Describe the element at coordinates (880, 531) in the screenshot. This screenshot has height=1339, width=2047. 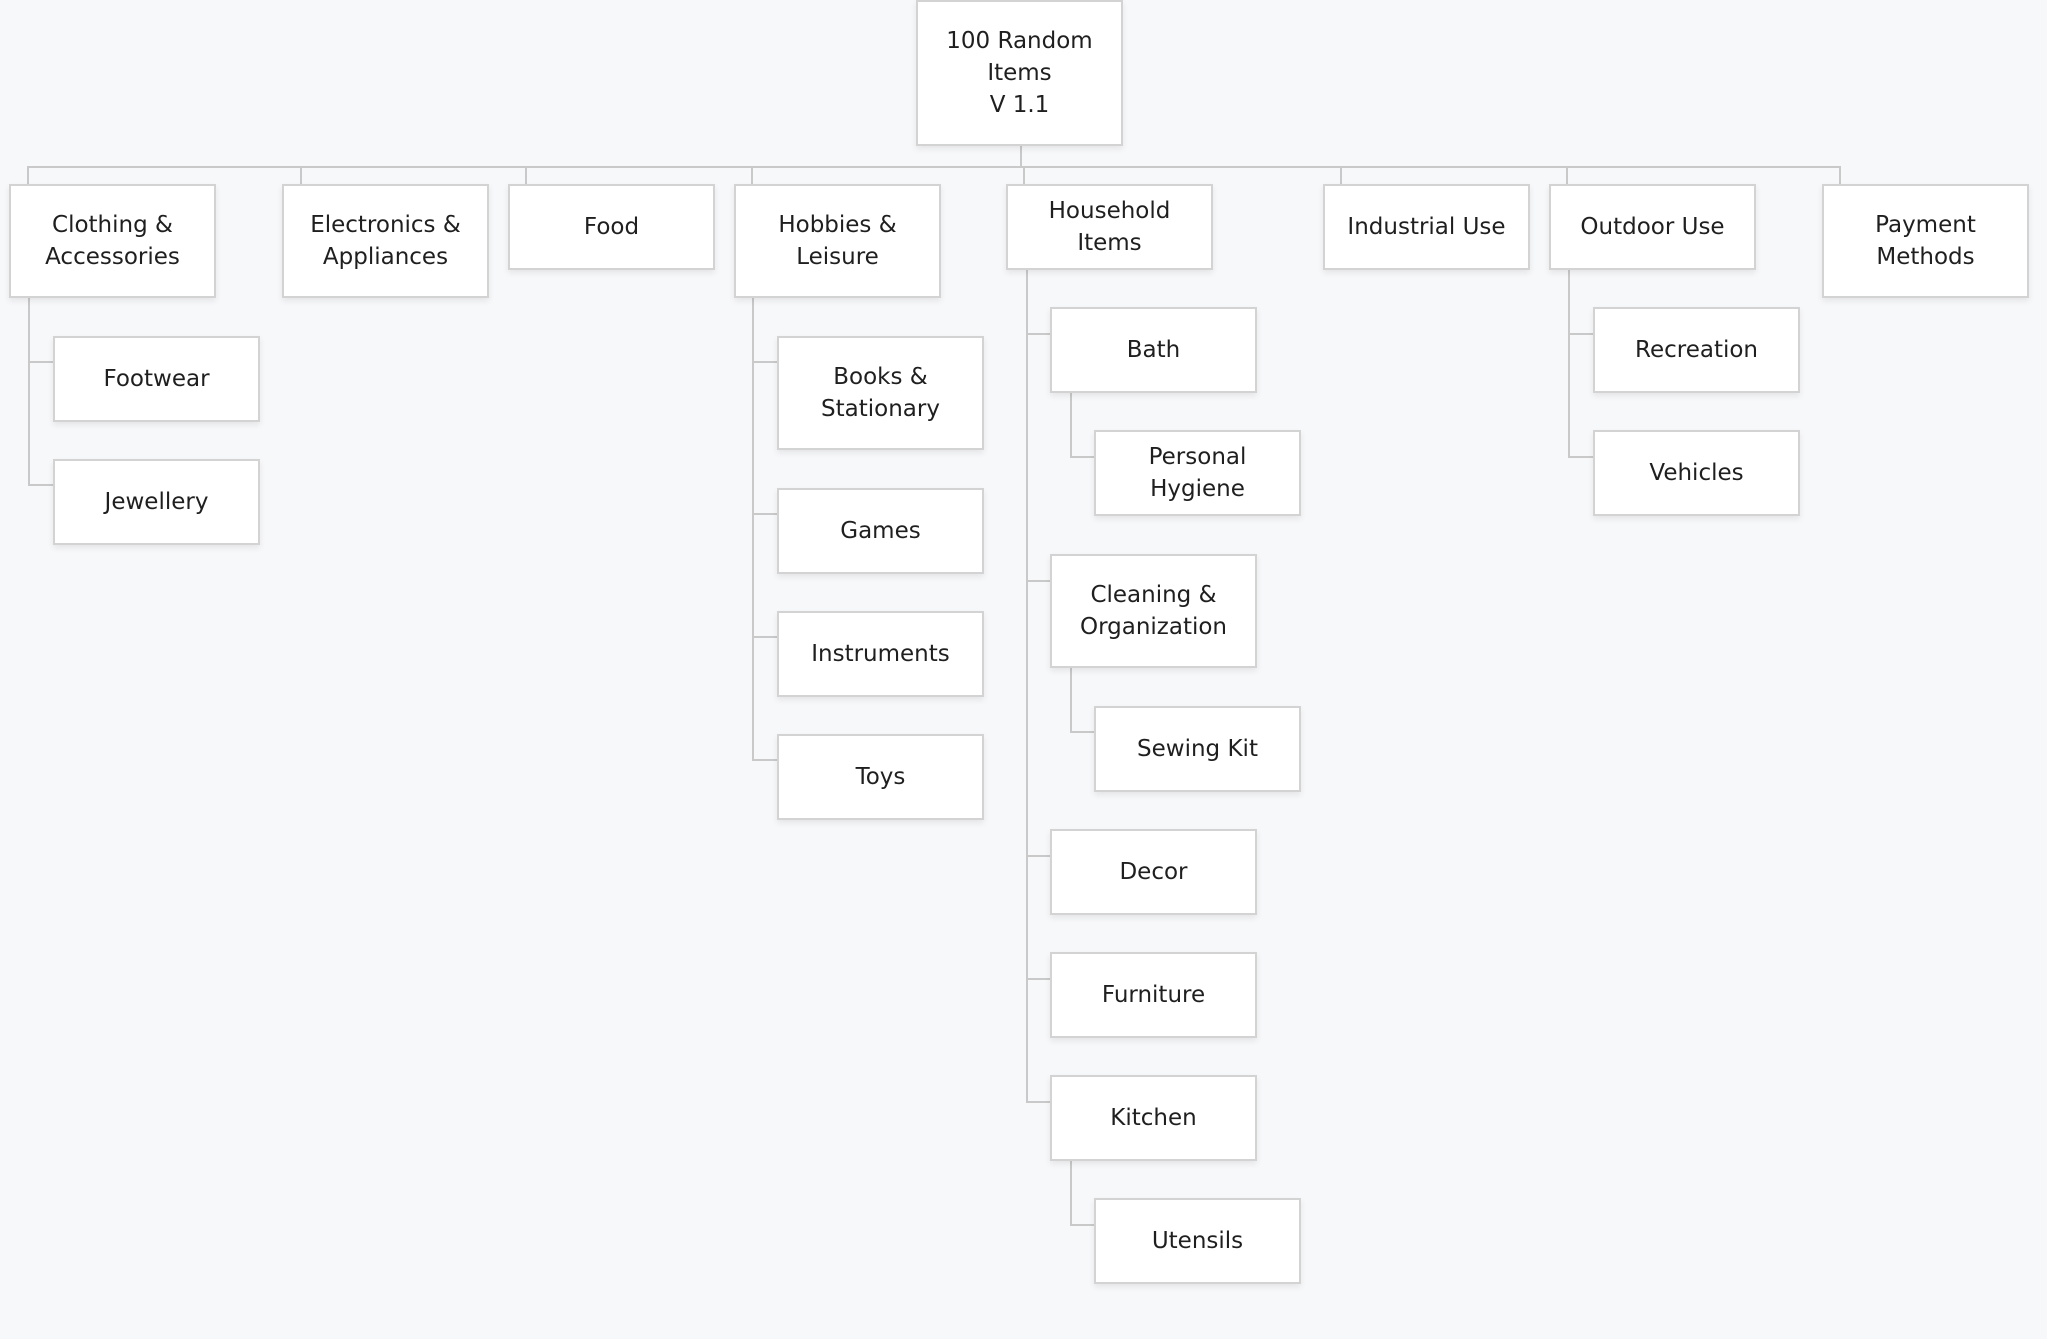
I see `node-games: Games` at that location.